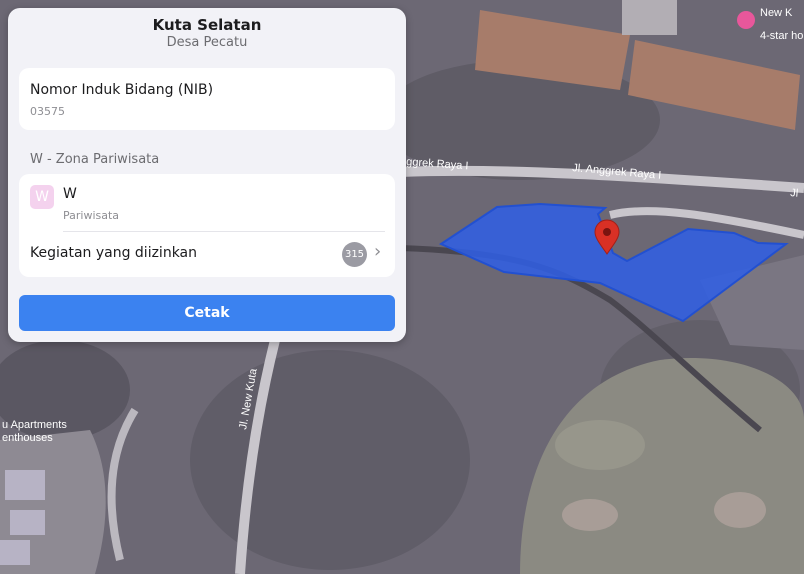 The image size is (804, 574). Describe the element at coordinates (781, 36) in the screenshot. I see `place-label: 4-star ho` at that location.